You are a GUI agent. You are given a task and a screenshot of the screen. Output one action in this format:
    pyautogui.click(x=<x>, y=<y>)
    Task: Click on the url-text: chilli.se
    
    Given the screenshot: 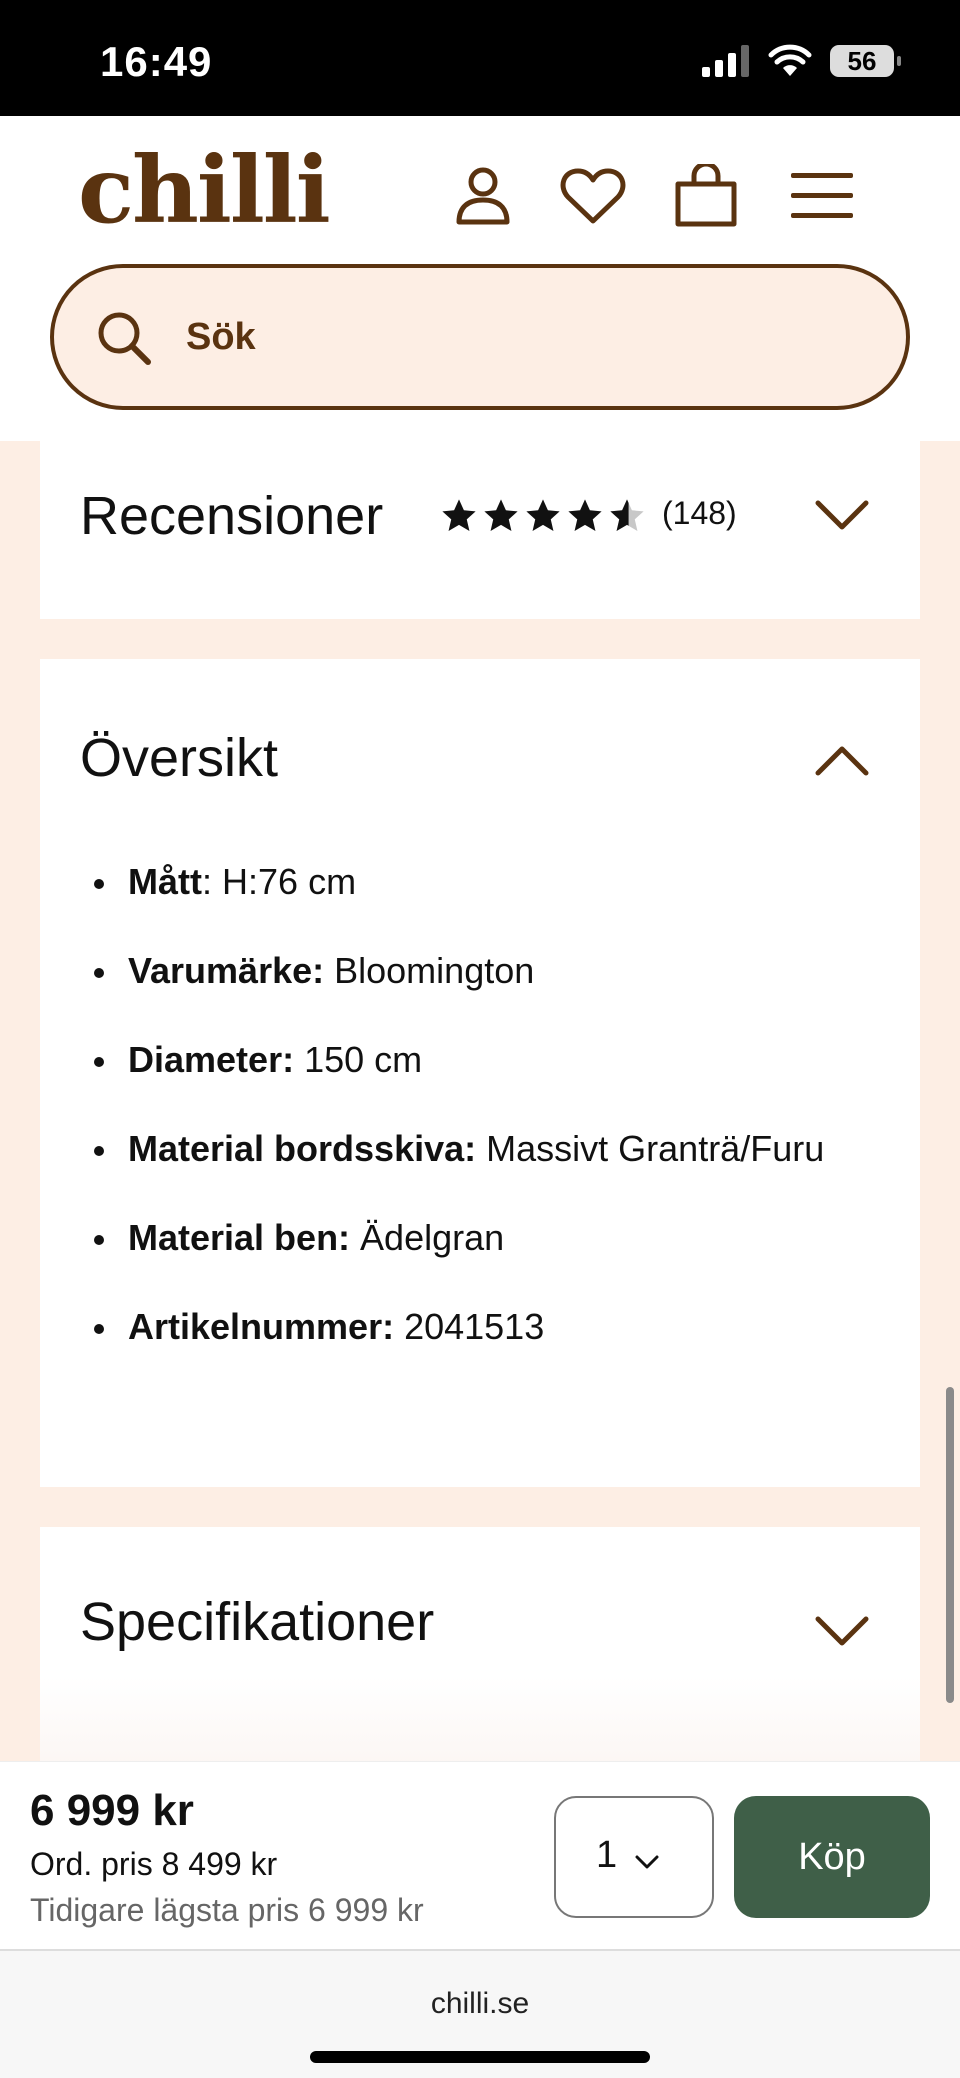 What is the action you would take?
    pyautogui.click(x=480, y=2004)
    